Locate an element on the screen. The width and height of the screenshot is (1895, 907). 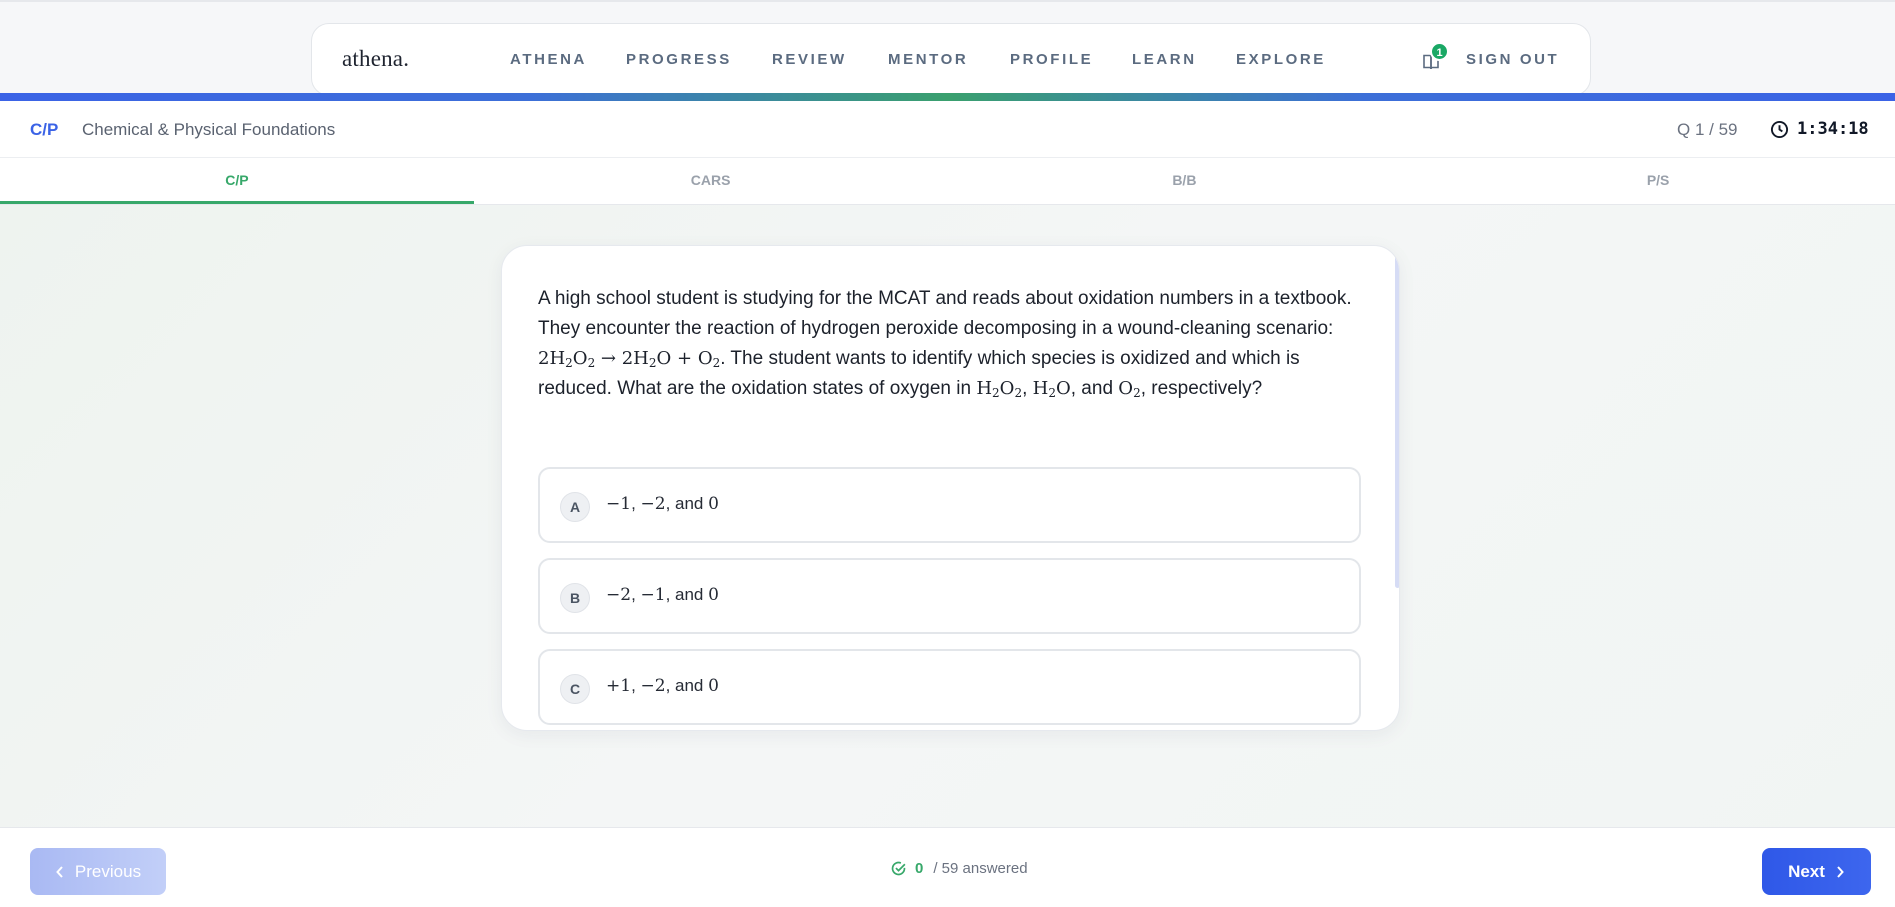
question-separator: , and is located at coordinates (1094, 388).